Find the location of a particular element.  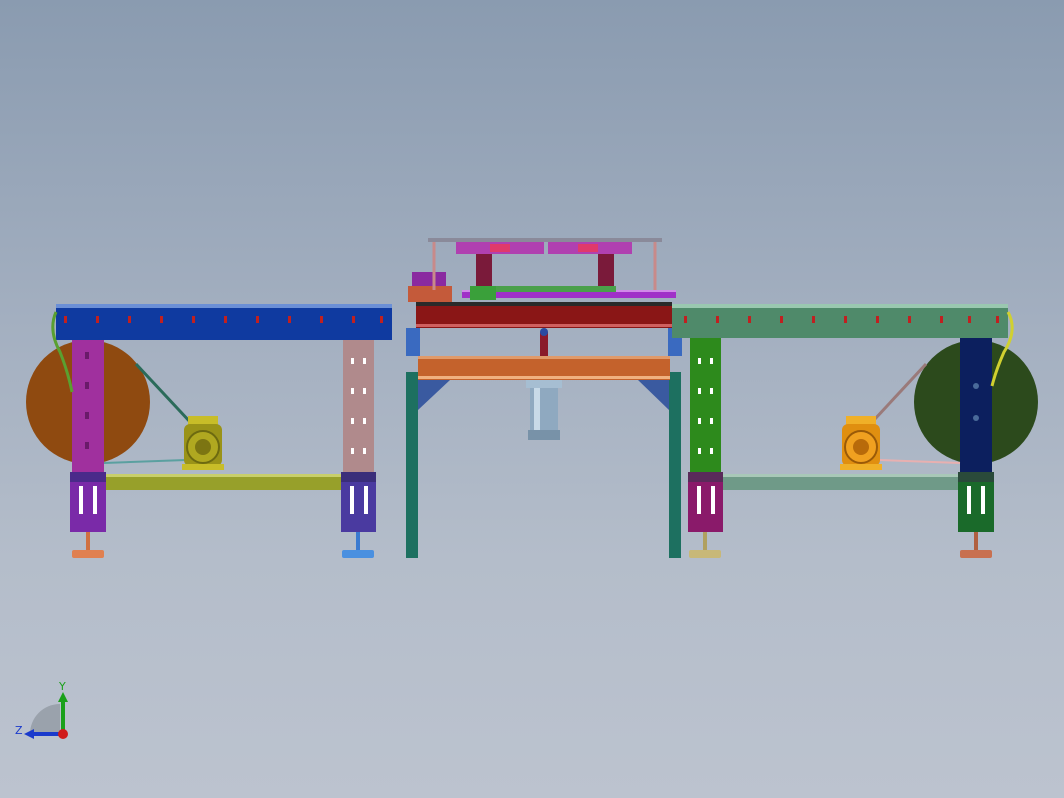

gantry-left-clamp is located at coordinates (500, 264).